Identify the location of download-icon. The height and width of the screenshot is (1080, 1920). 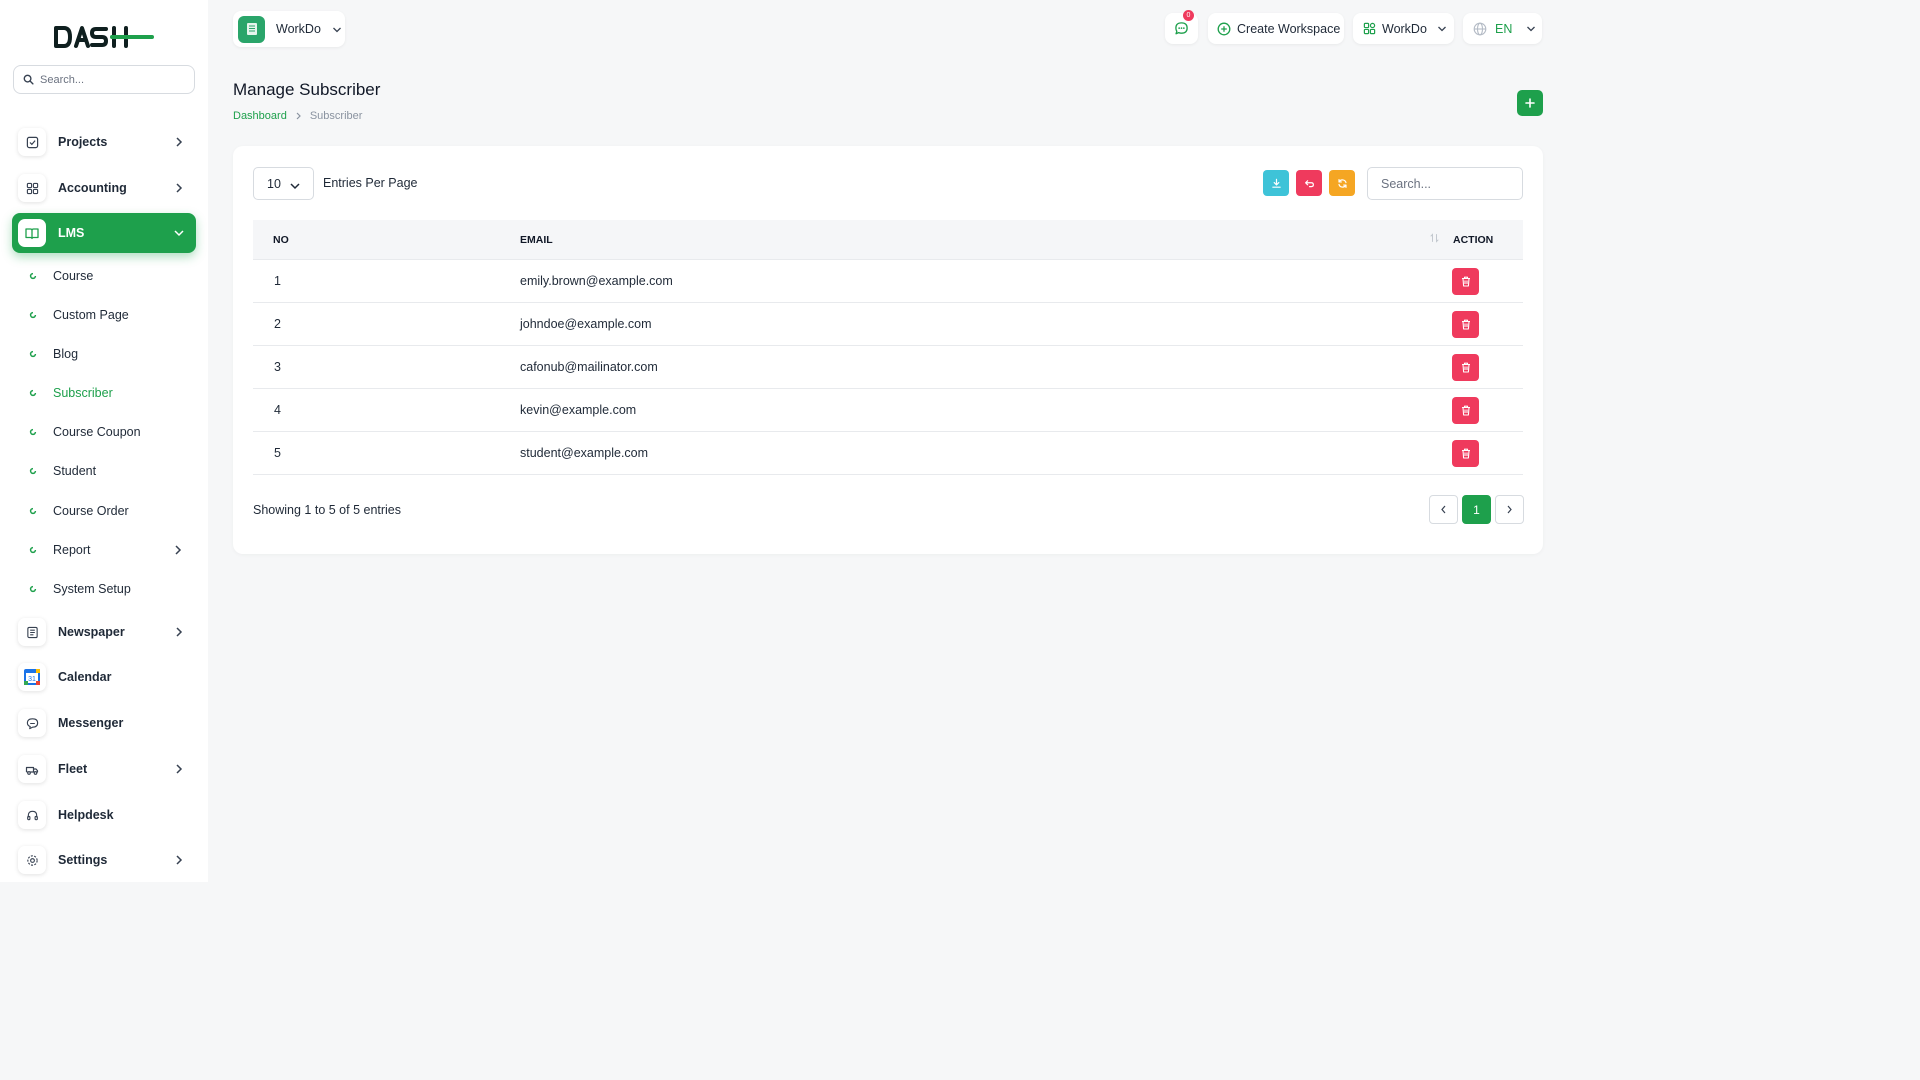
(1276, 183).